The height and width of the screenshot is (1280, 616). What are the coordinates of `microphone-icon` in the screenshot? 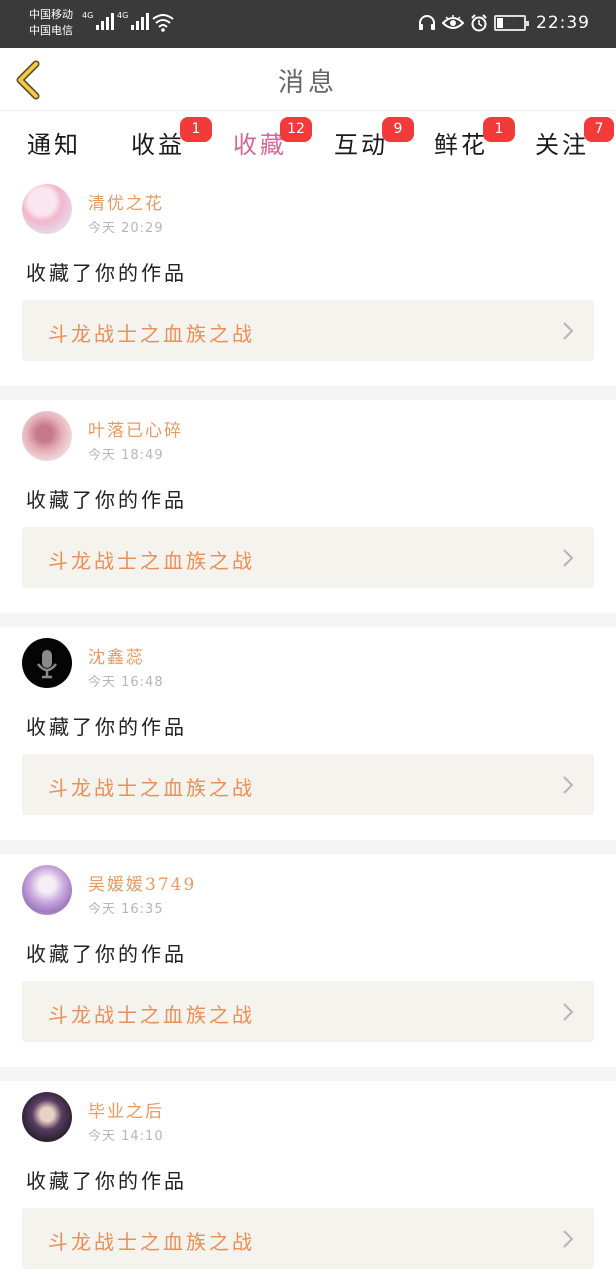 It's located at (47, 664).